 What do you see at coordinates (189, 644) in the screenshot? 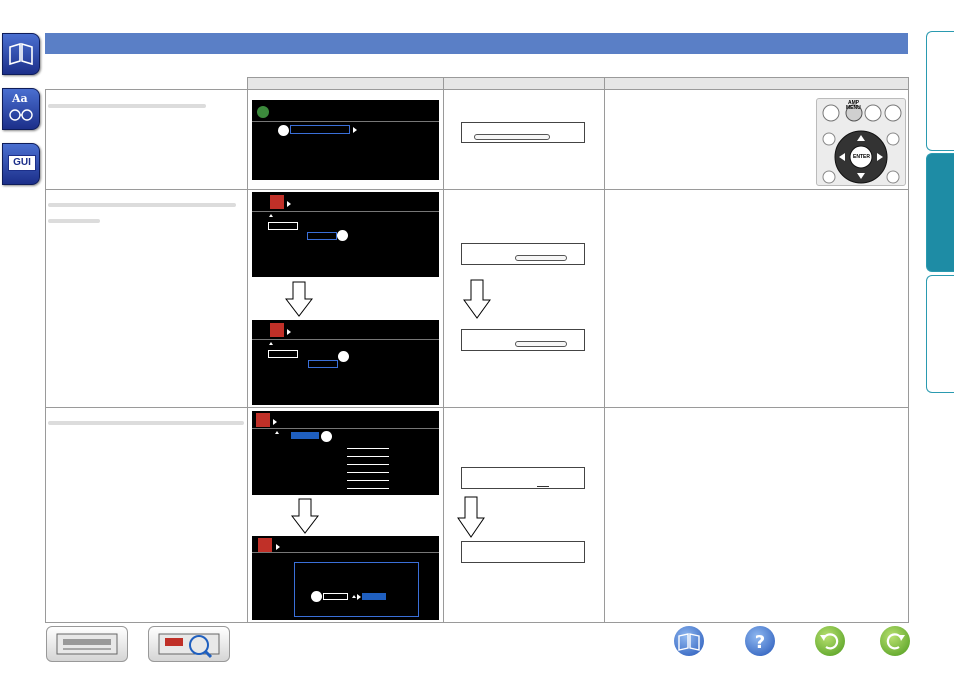
I see `receiver-rear-button` at bounding box center [189, 644].